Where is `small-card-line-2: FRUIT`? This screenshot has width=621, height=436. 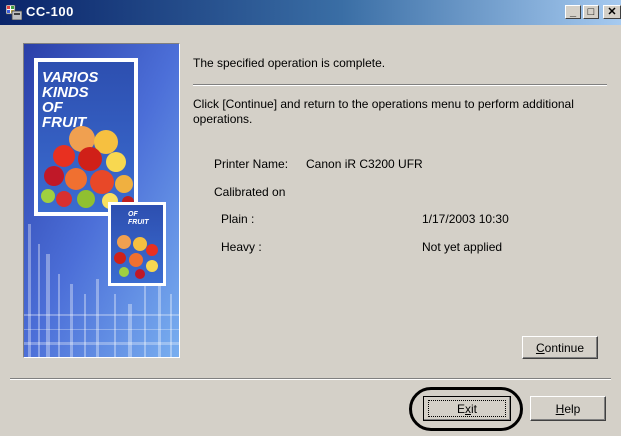
small-card-line-2: FRUIT is located at coordinates (138, 222).